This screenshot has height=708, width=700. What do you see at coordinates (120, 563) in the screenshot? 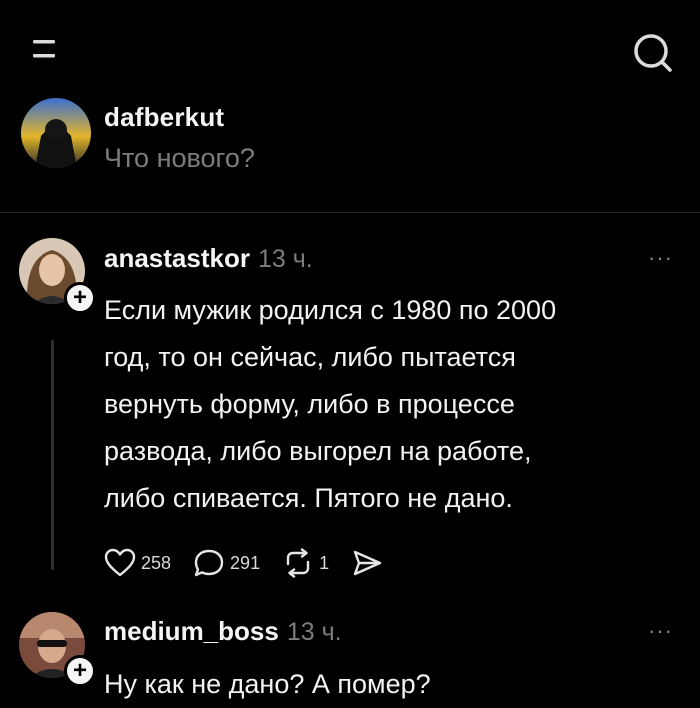
I see `heart-icon` at bounding box center [120, 563].